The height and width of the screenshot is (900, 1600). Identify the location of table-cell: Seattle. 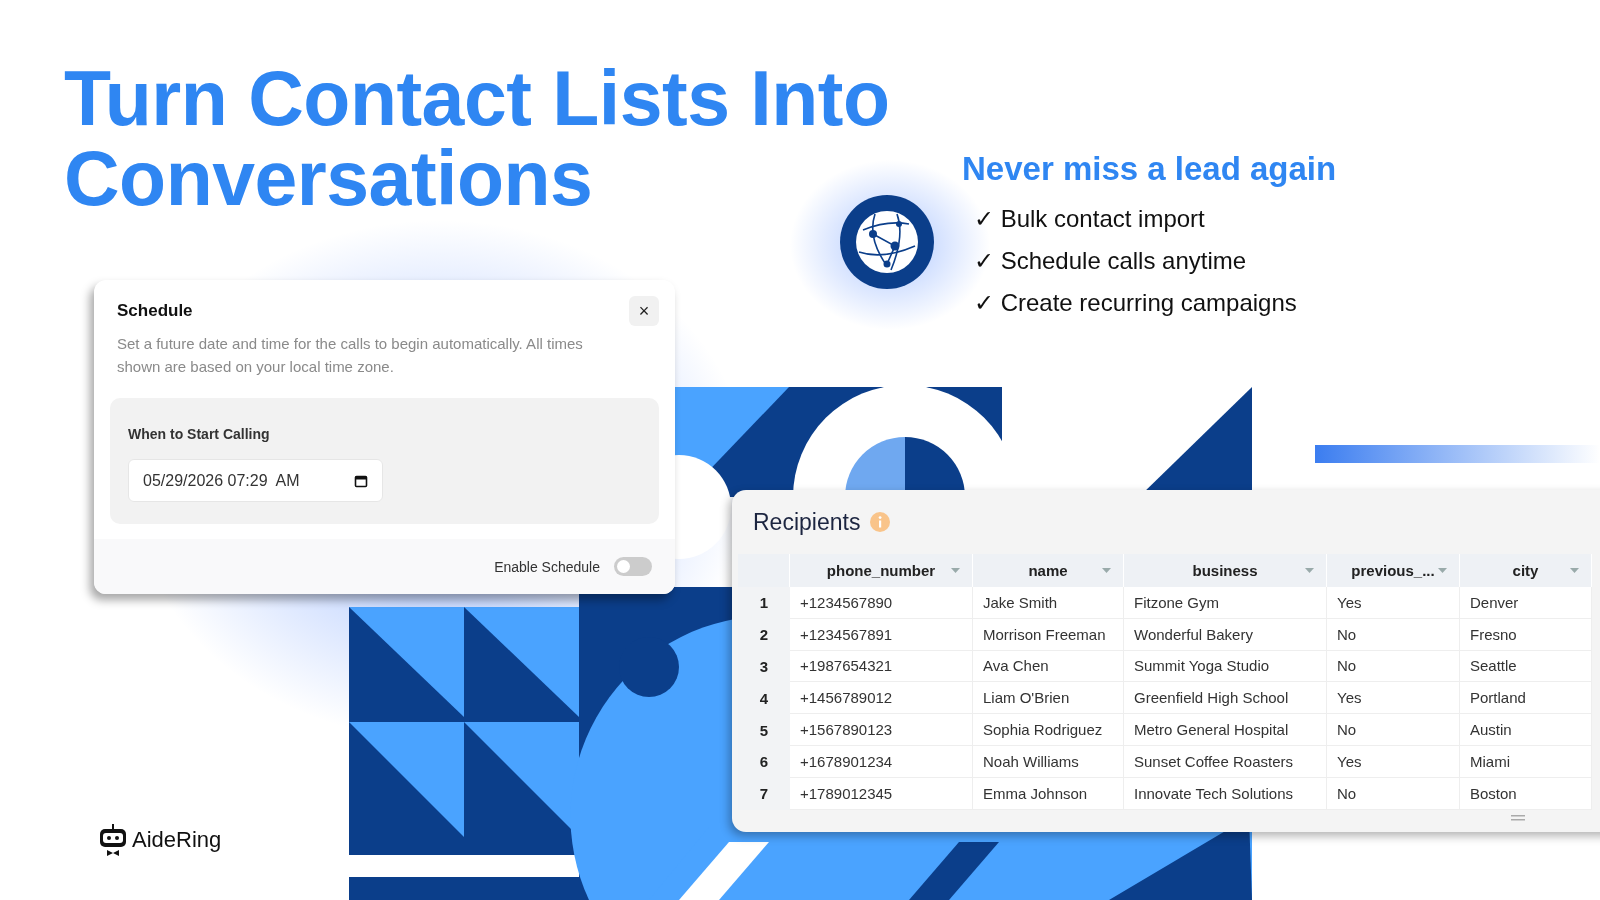
(1526, 666).